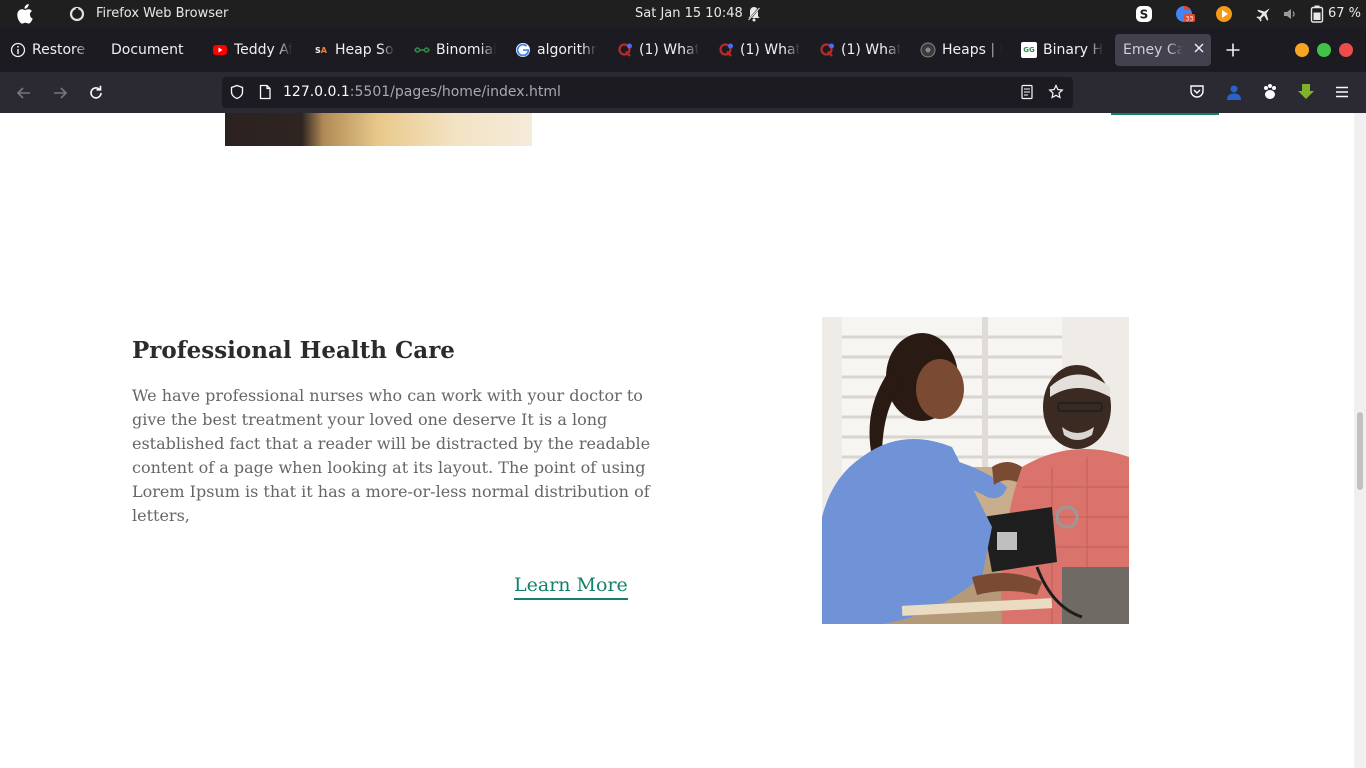 This screenshot has width=1366, height=768. What do you see at coordinates (77, 14) in the screenshot?
I see `activity-icon` at bounding box center [77, 14].